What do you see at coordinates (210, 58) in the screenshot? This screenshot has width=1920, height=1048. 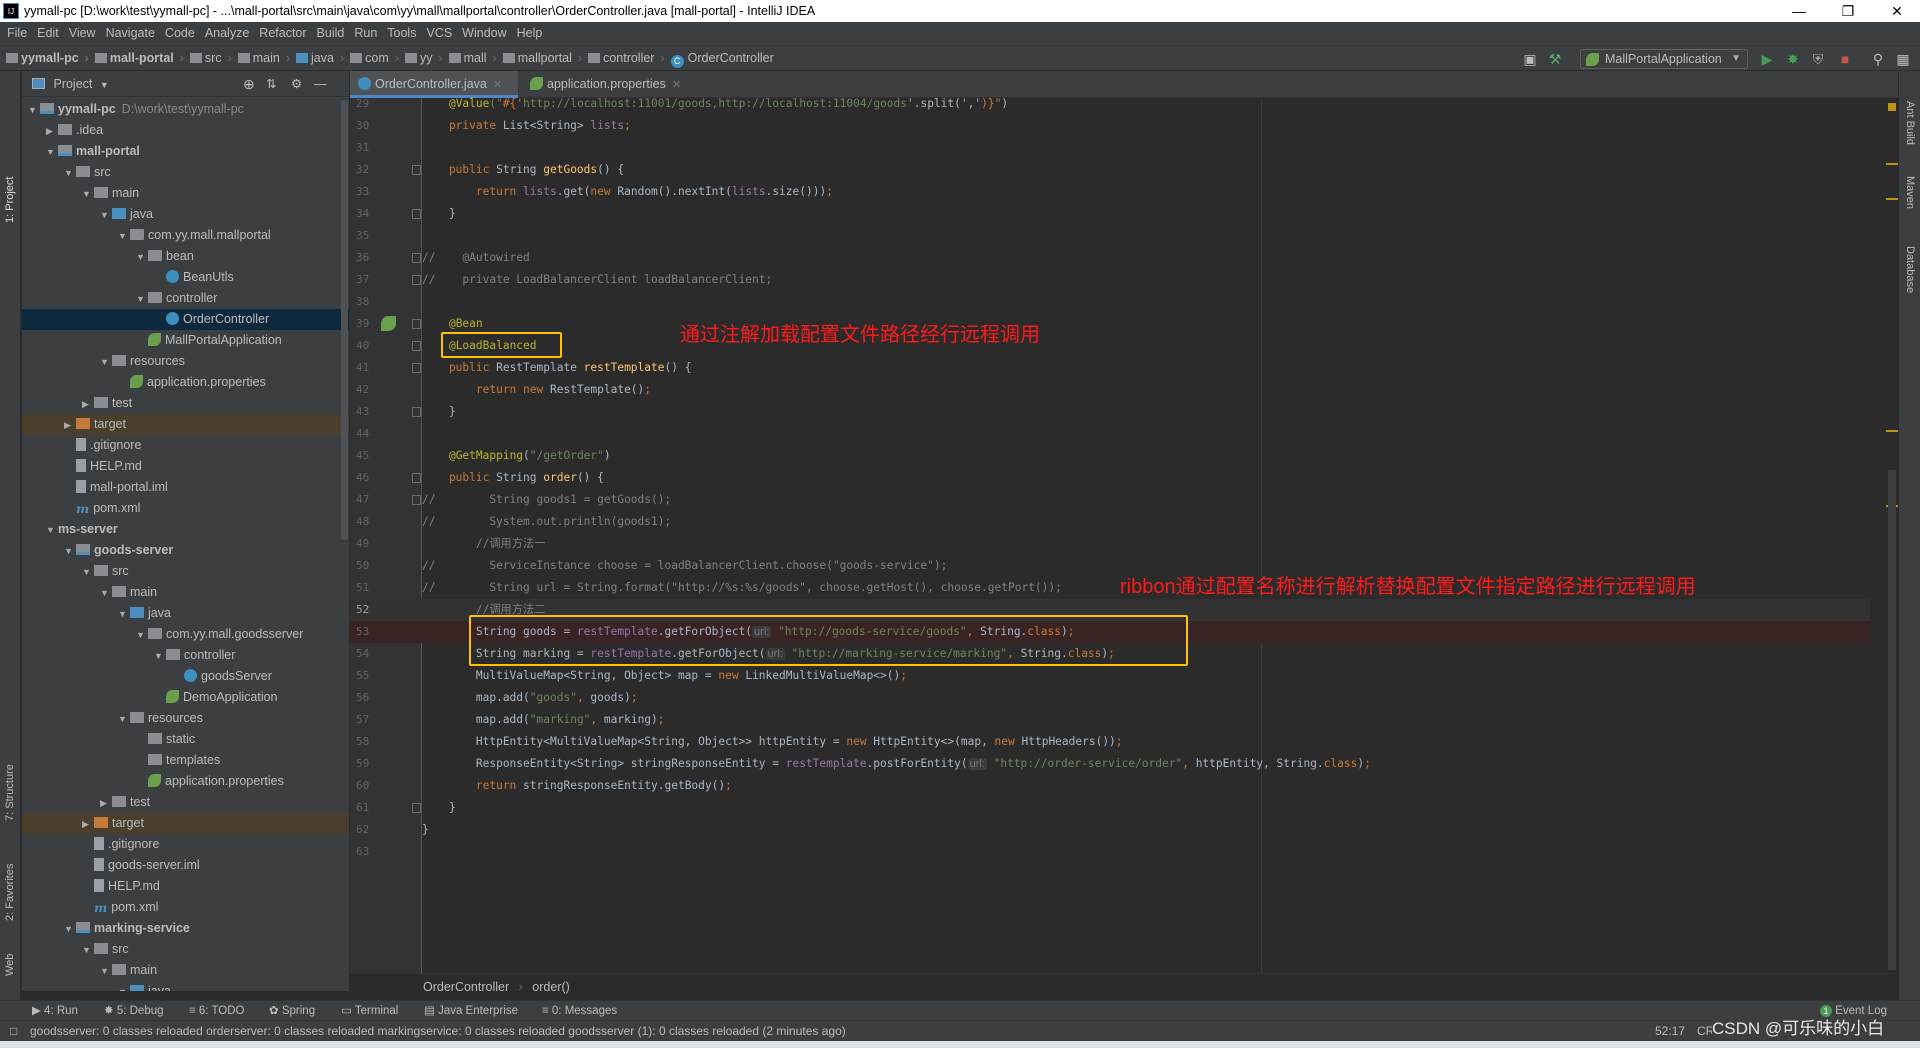 I see `nav-crumb: src ›` at bounding box center [210, 58].